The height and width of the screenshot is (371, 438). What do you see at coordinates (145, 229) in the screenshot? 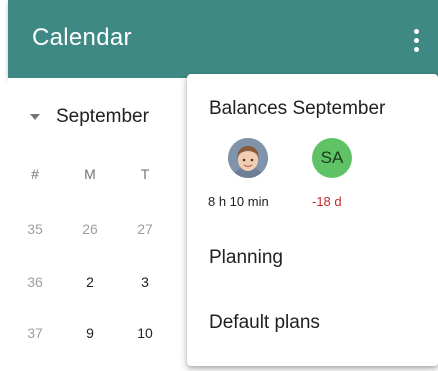
I see `calendar-day: 27` at bounding box center [145, 229].